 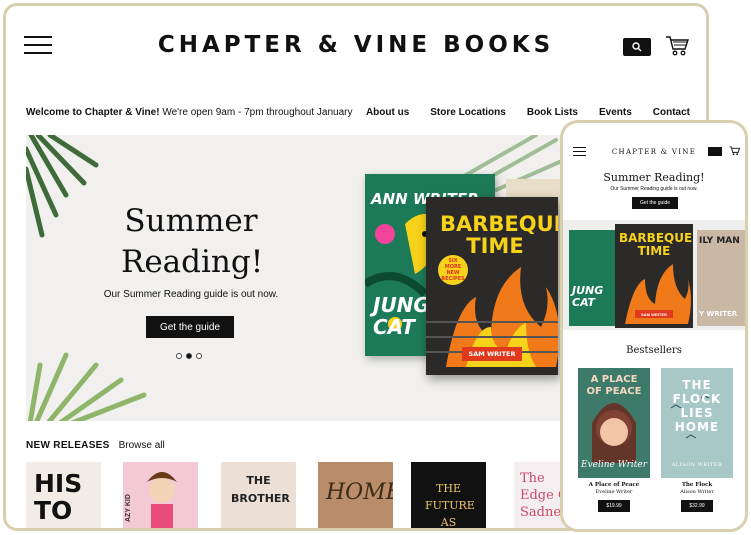 I want to click on release-cover-title: HIS TO, so click(x=58, y=497).